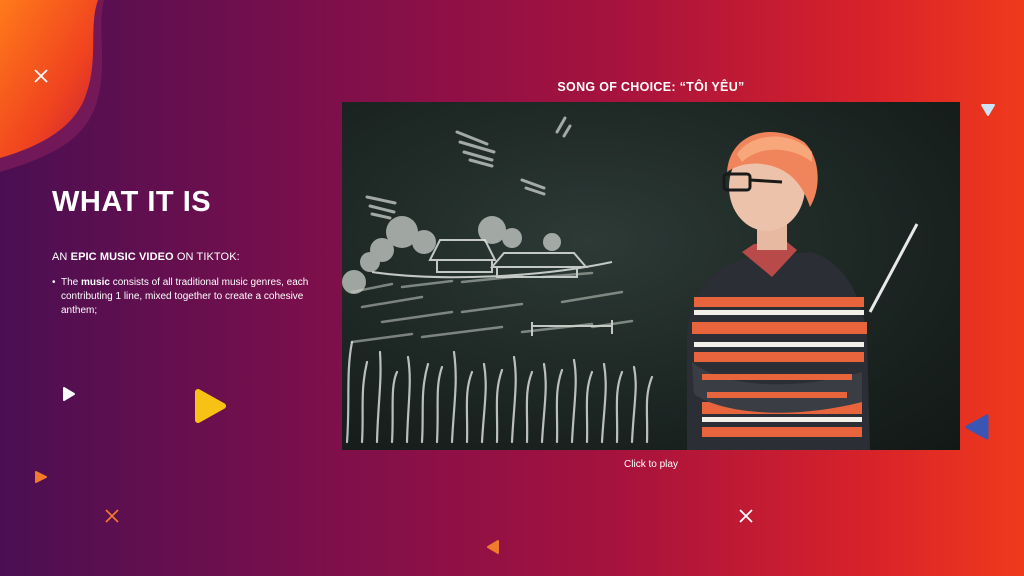  Describe the element at coordinates (651, 87) in the screenshot. I see `song-title: SONG OF CHOICE: “TÔI YÊU”` at that location.